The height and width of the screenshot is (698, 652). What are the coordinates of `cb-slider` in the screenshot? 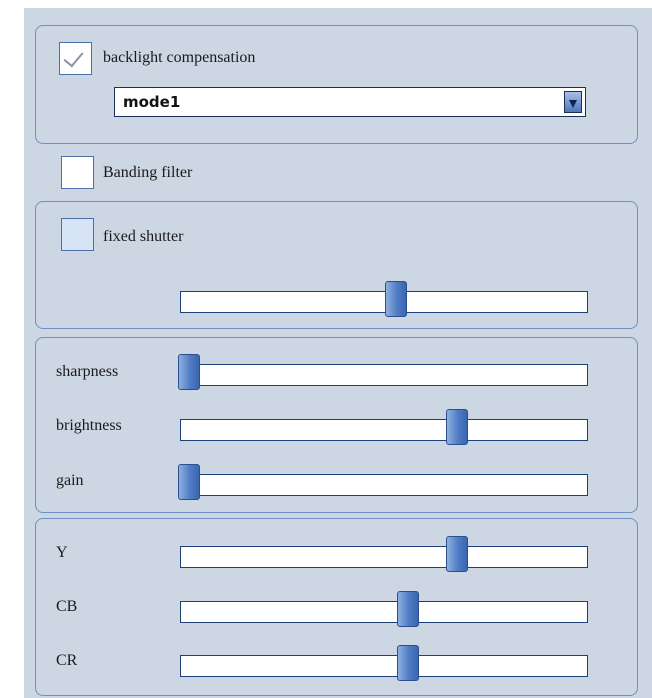 It's located at (384, 609).